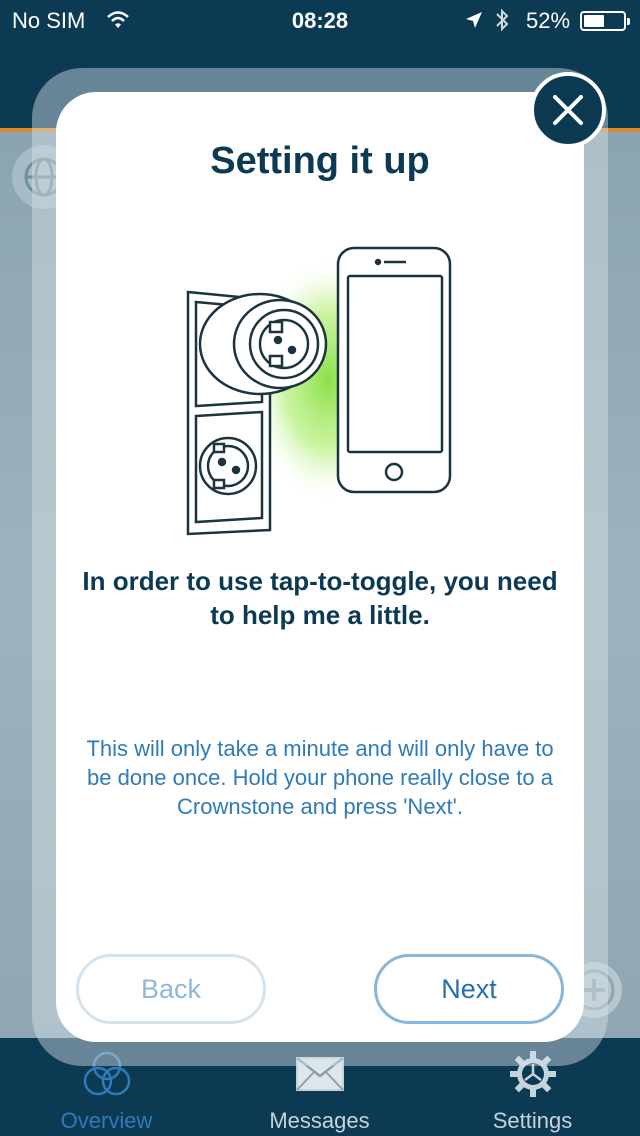  Describe the element at coordinates (323, 390) in the screenshot. I see `setup-illustration` at that location.